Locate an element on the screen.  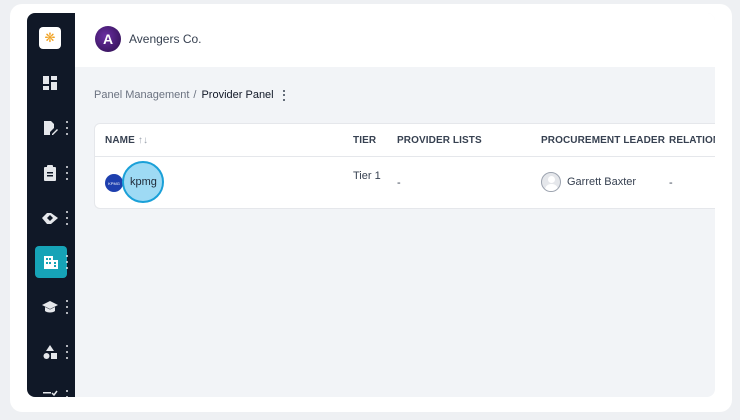
breadcrumb-current: Provider Panel is located at coordinates (237, 95).